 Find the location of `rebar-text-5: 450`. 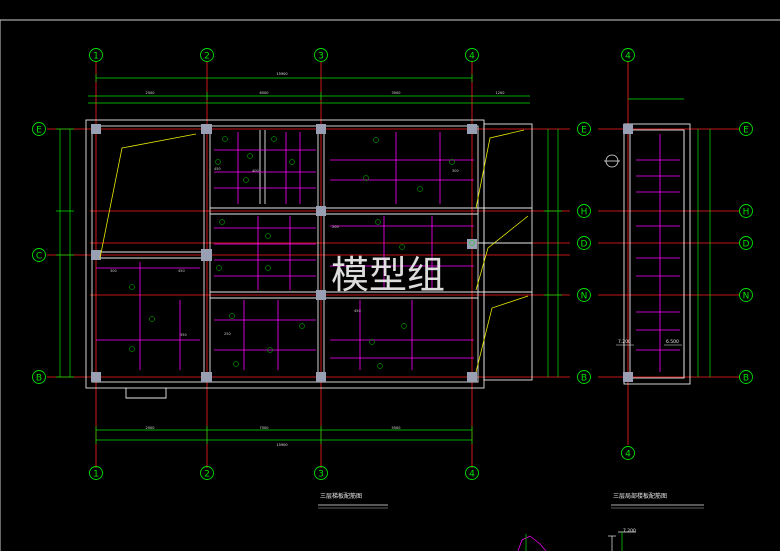

rebar-text-5: 450 is located at coordinates (181, 271).